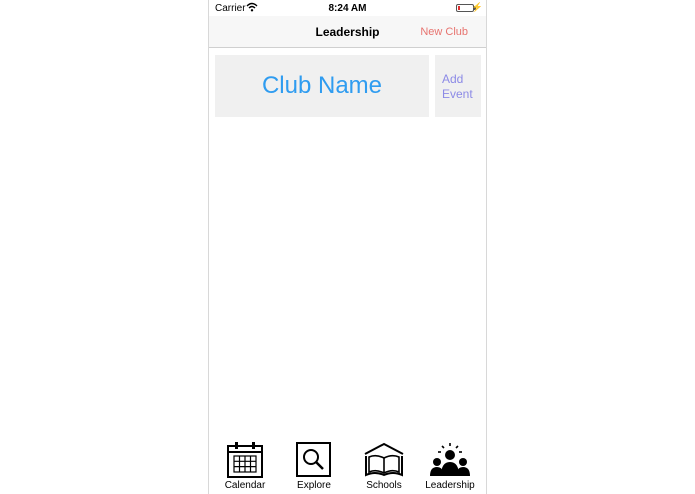 The width and height of the screenshot is (695, 494). What do you see at coordinates (384, 459) in the screenshot?
I see `book-icon` at bounding box center [384, 459].